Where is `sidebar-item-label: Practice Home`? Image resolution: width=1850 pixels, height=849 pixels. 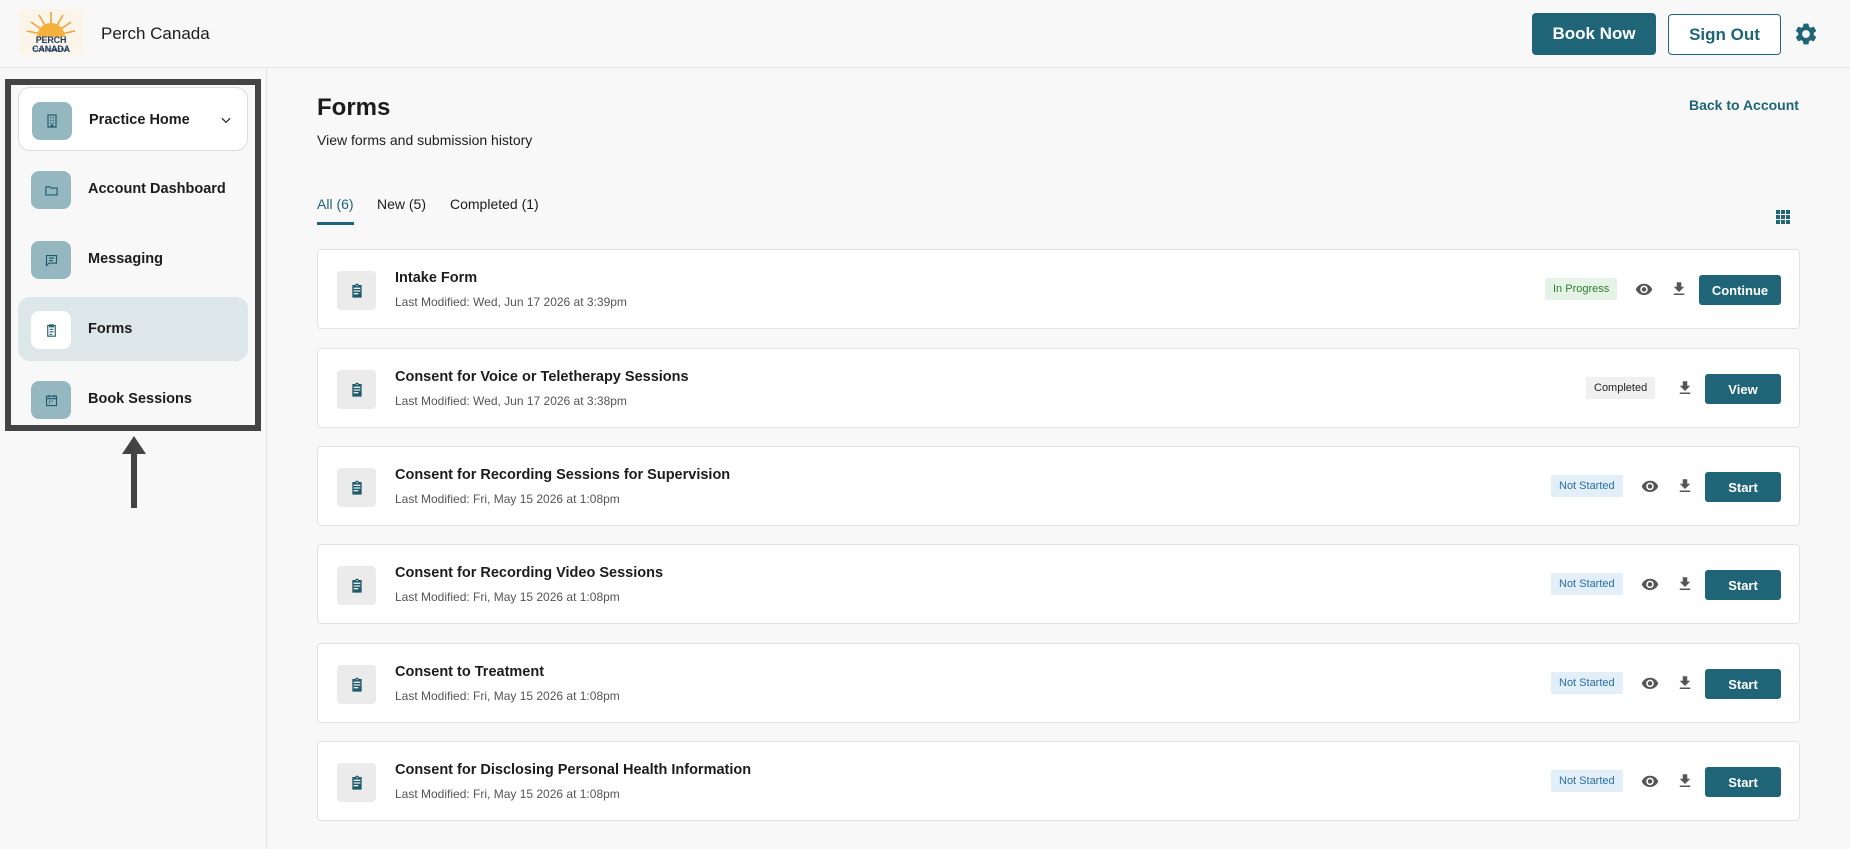 sidebar-item-label: Practice Home is located at coordinates (139, 120).